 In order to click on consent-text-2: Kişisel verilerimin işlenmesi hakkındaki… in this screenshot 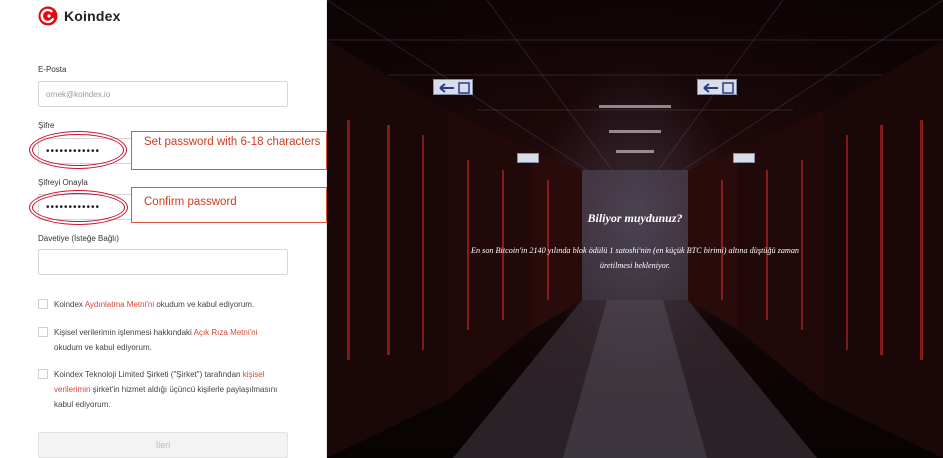, I will do `click(156, 340)`.